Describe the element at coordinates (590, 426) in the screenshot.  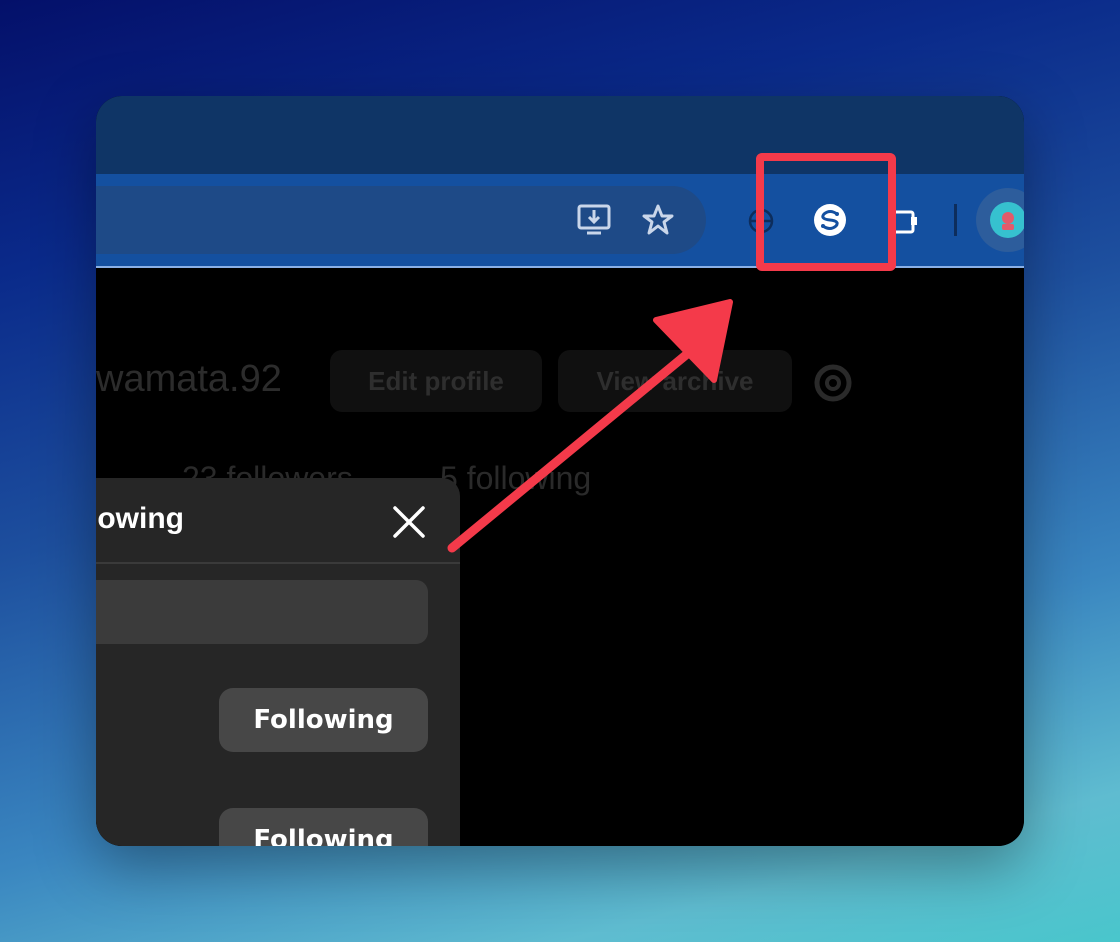
I see `annotation-arrow` at that location.